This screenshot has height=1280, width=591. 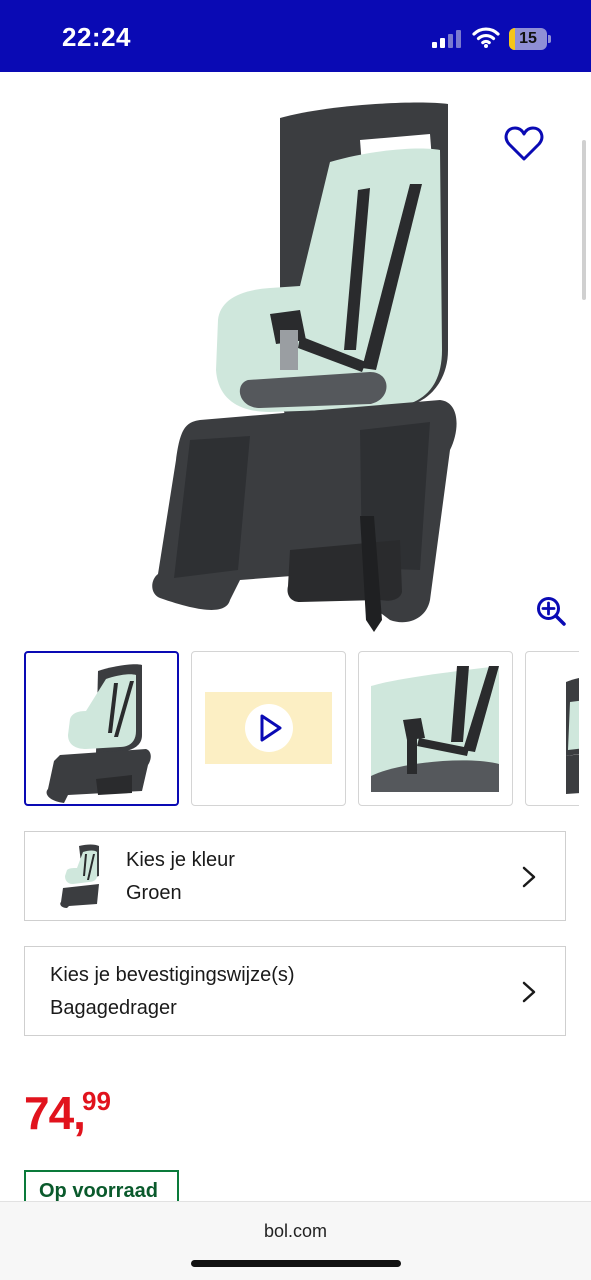 I want to click on wifi-icon, so click(x=486, y=37).